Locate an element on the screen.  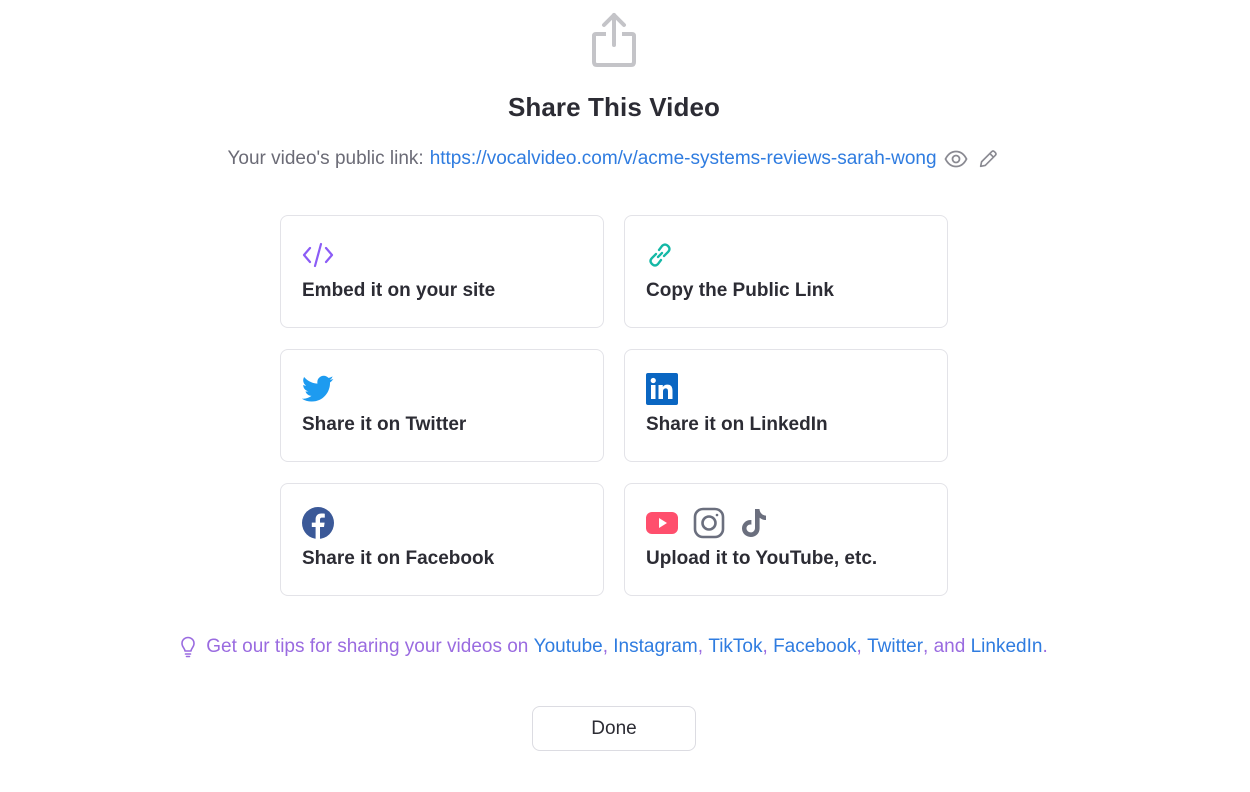
tips-prefix: Get our tips for sharing your videos on is located at coordinates (367, 646).